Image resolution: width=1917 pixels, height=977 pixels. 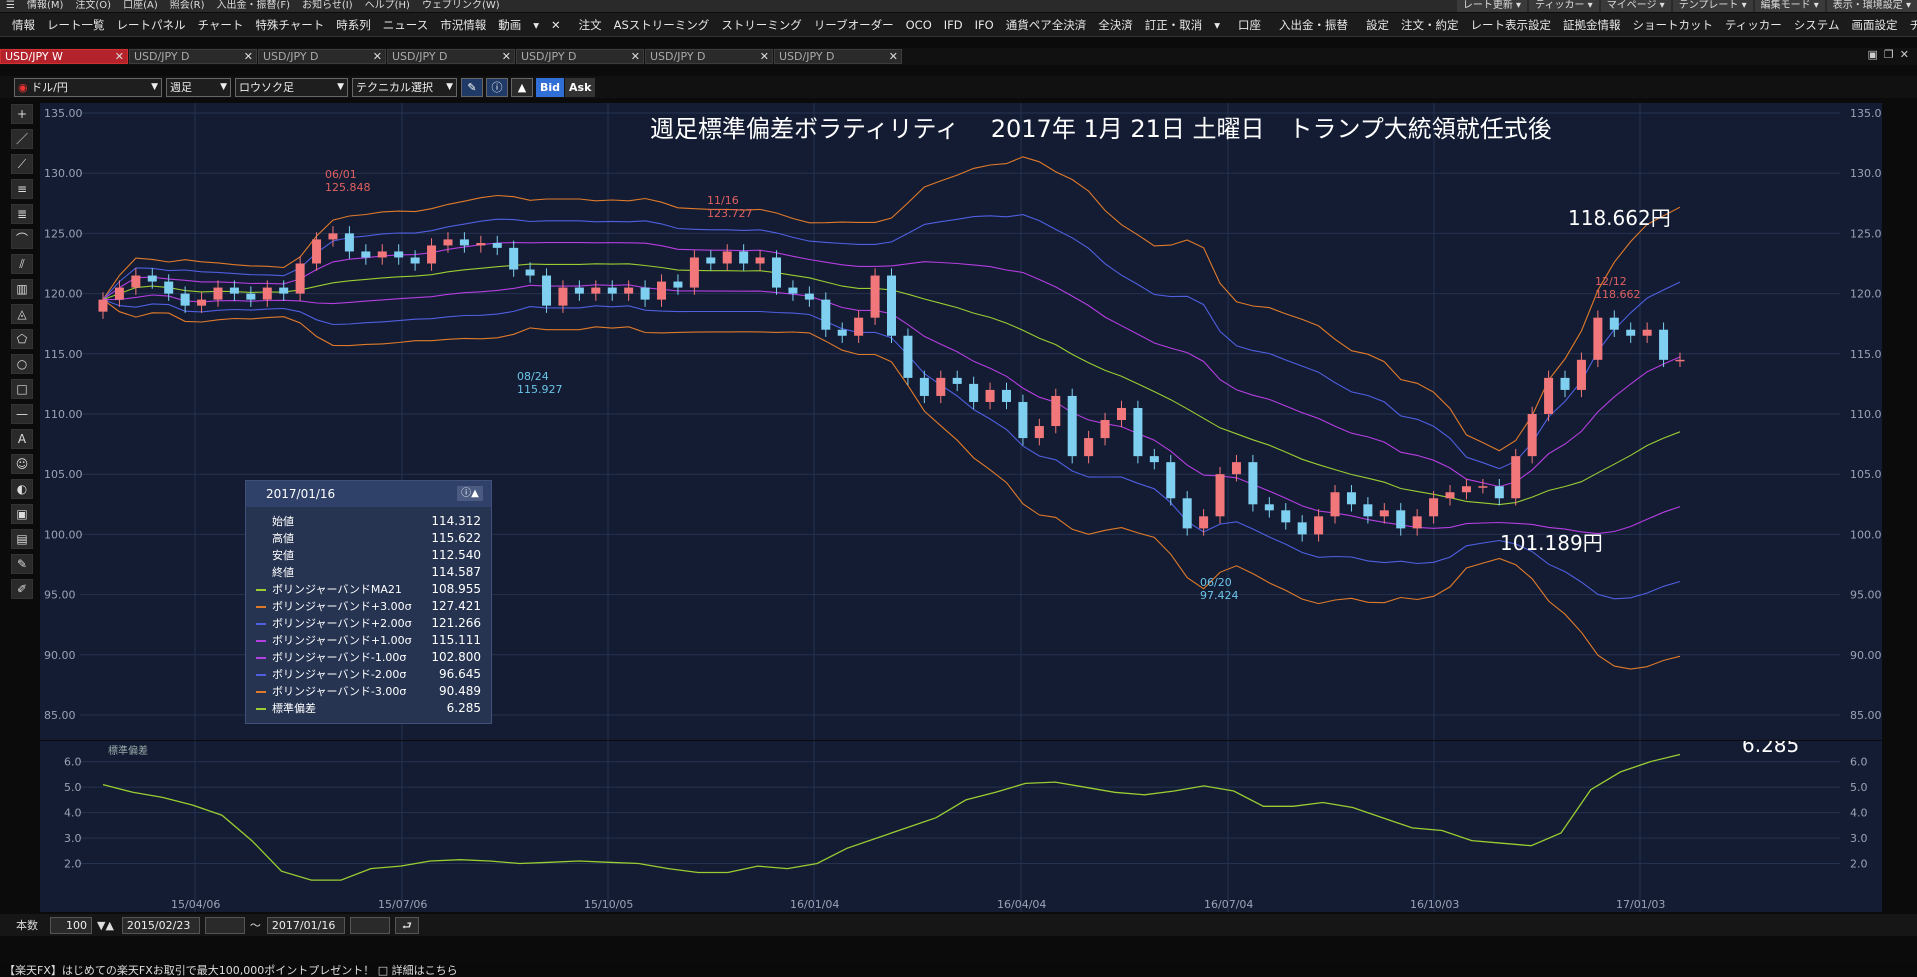 I want to click on menu-notices: お知らせ(I), so click(x=327, y=6).